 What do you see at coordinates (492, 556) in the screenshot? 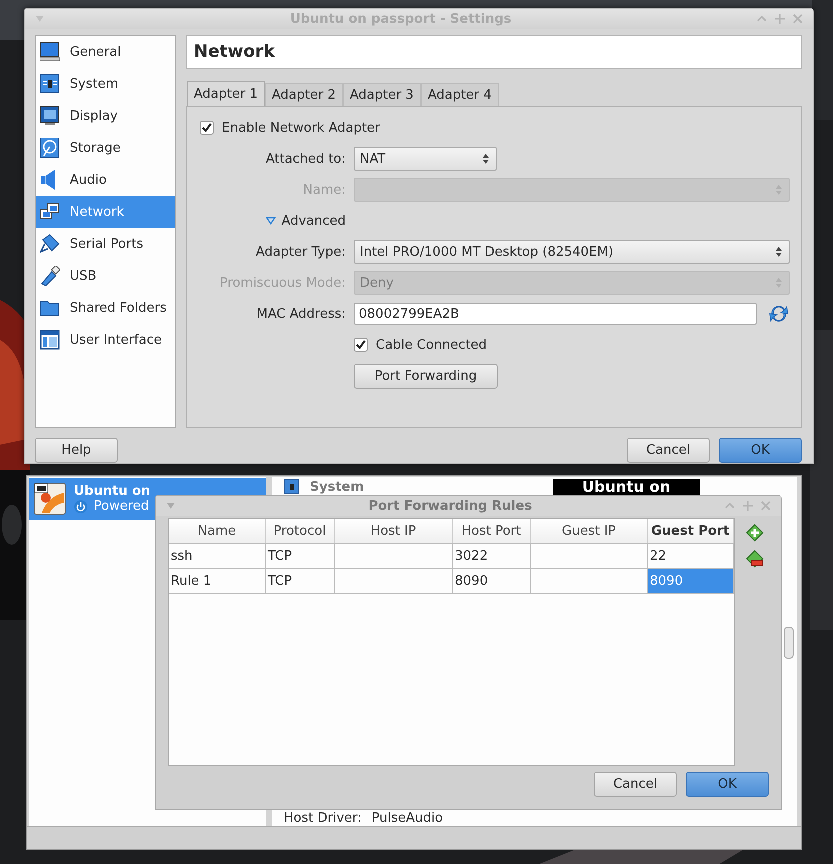
I see `table-cell: 3022` at bounding box center [492, 556].